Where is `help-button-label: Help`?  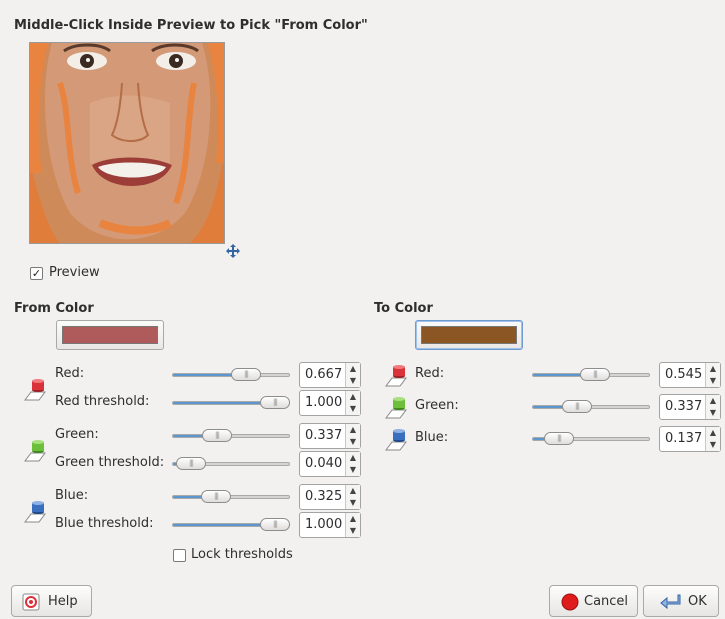
help-button-label: Help is located at coordinates (63, 601).